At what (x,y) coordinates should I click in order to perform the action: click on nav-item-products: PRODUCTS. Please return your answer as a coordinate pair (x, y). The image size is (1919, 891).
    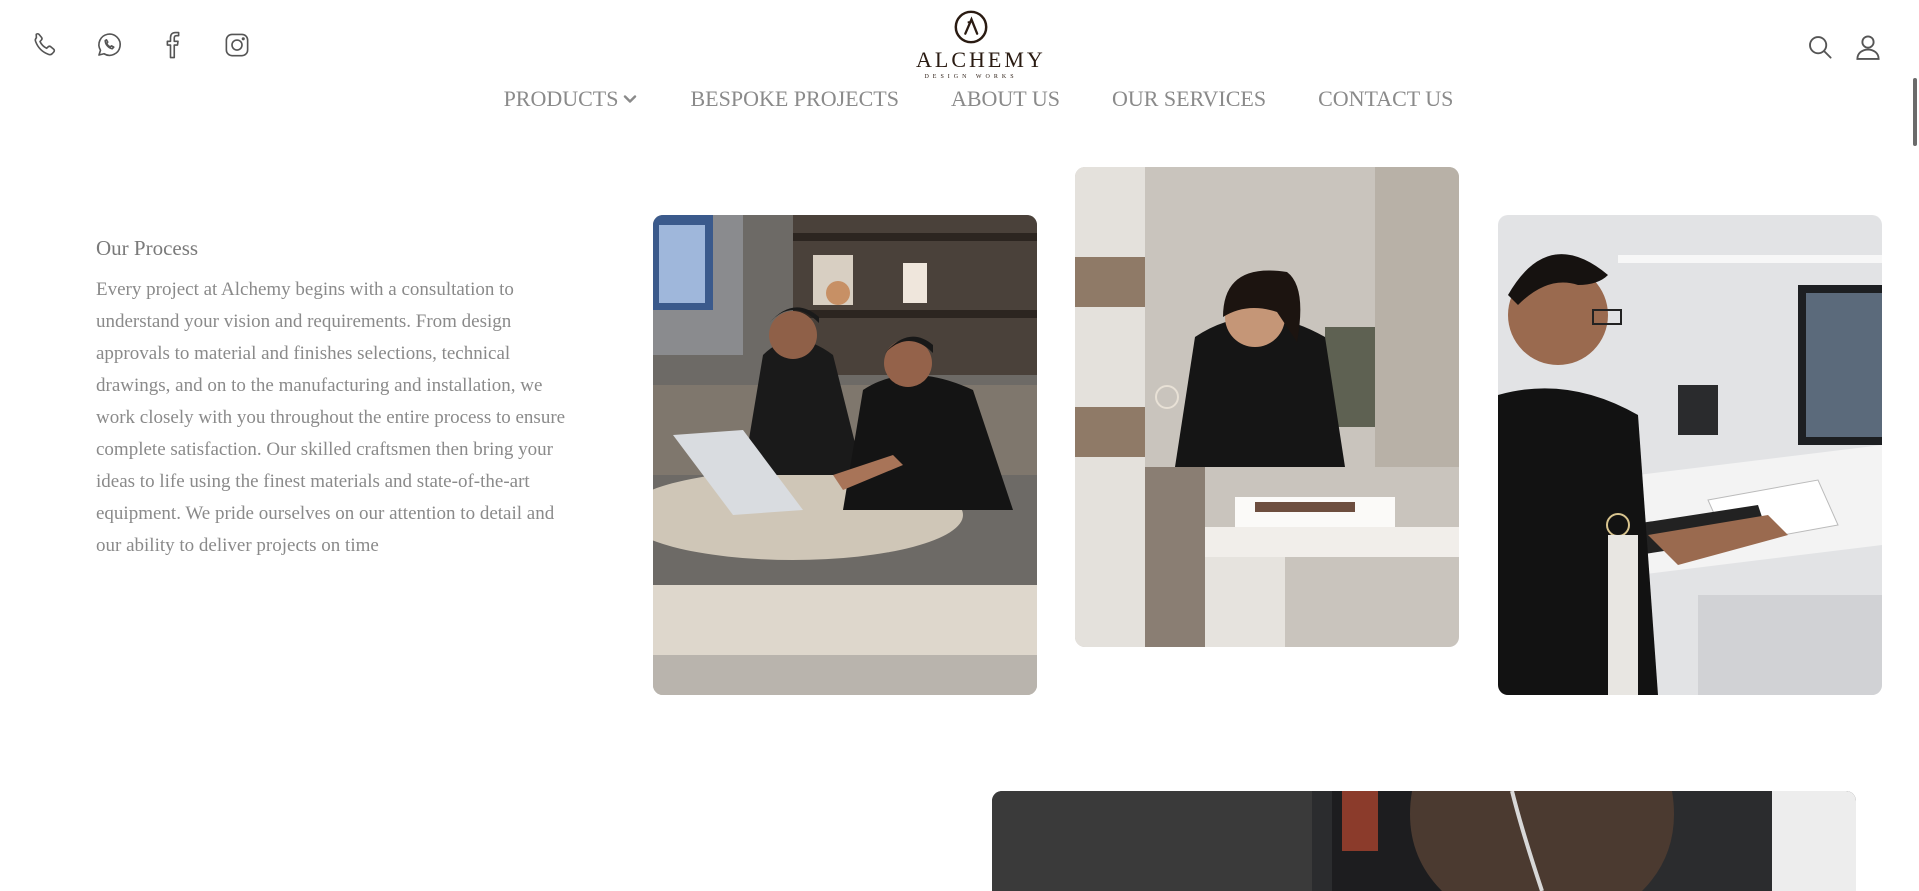
    Looking at the image, I should click on (571, 99).